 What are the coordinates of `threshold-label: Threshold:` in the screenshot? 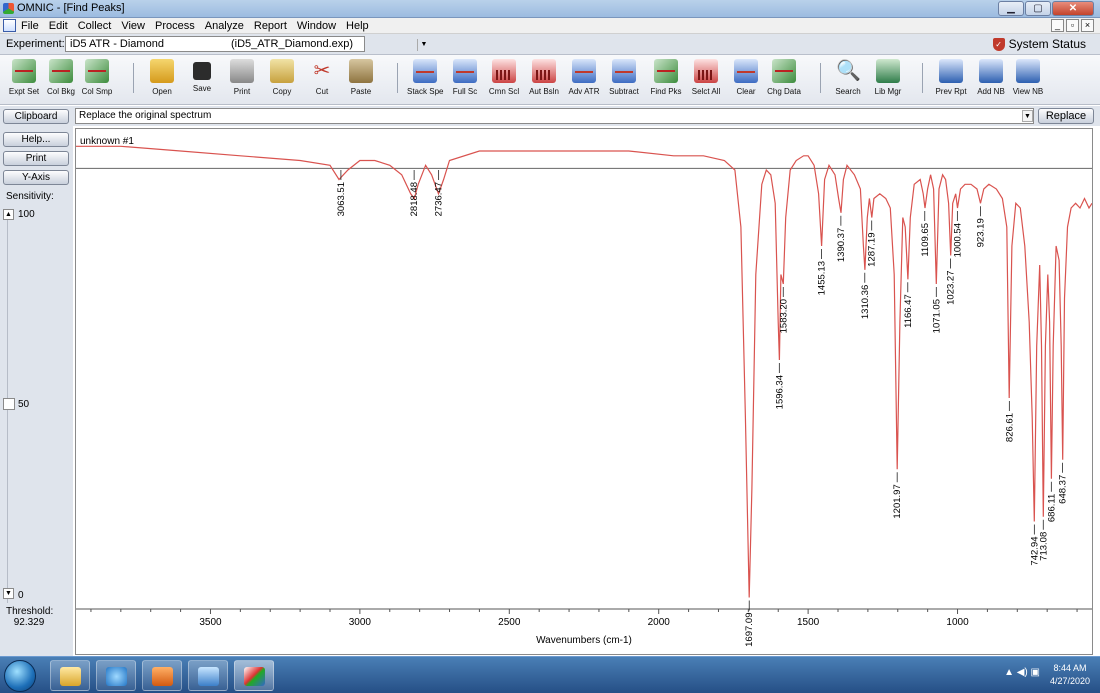 It's located at (30, 611).